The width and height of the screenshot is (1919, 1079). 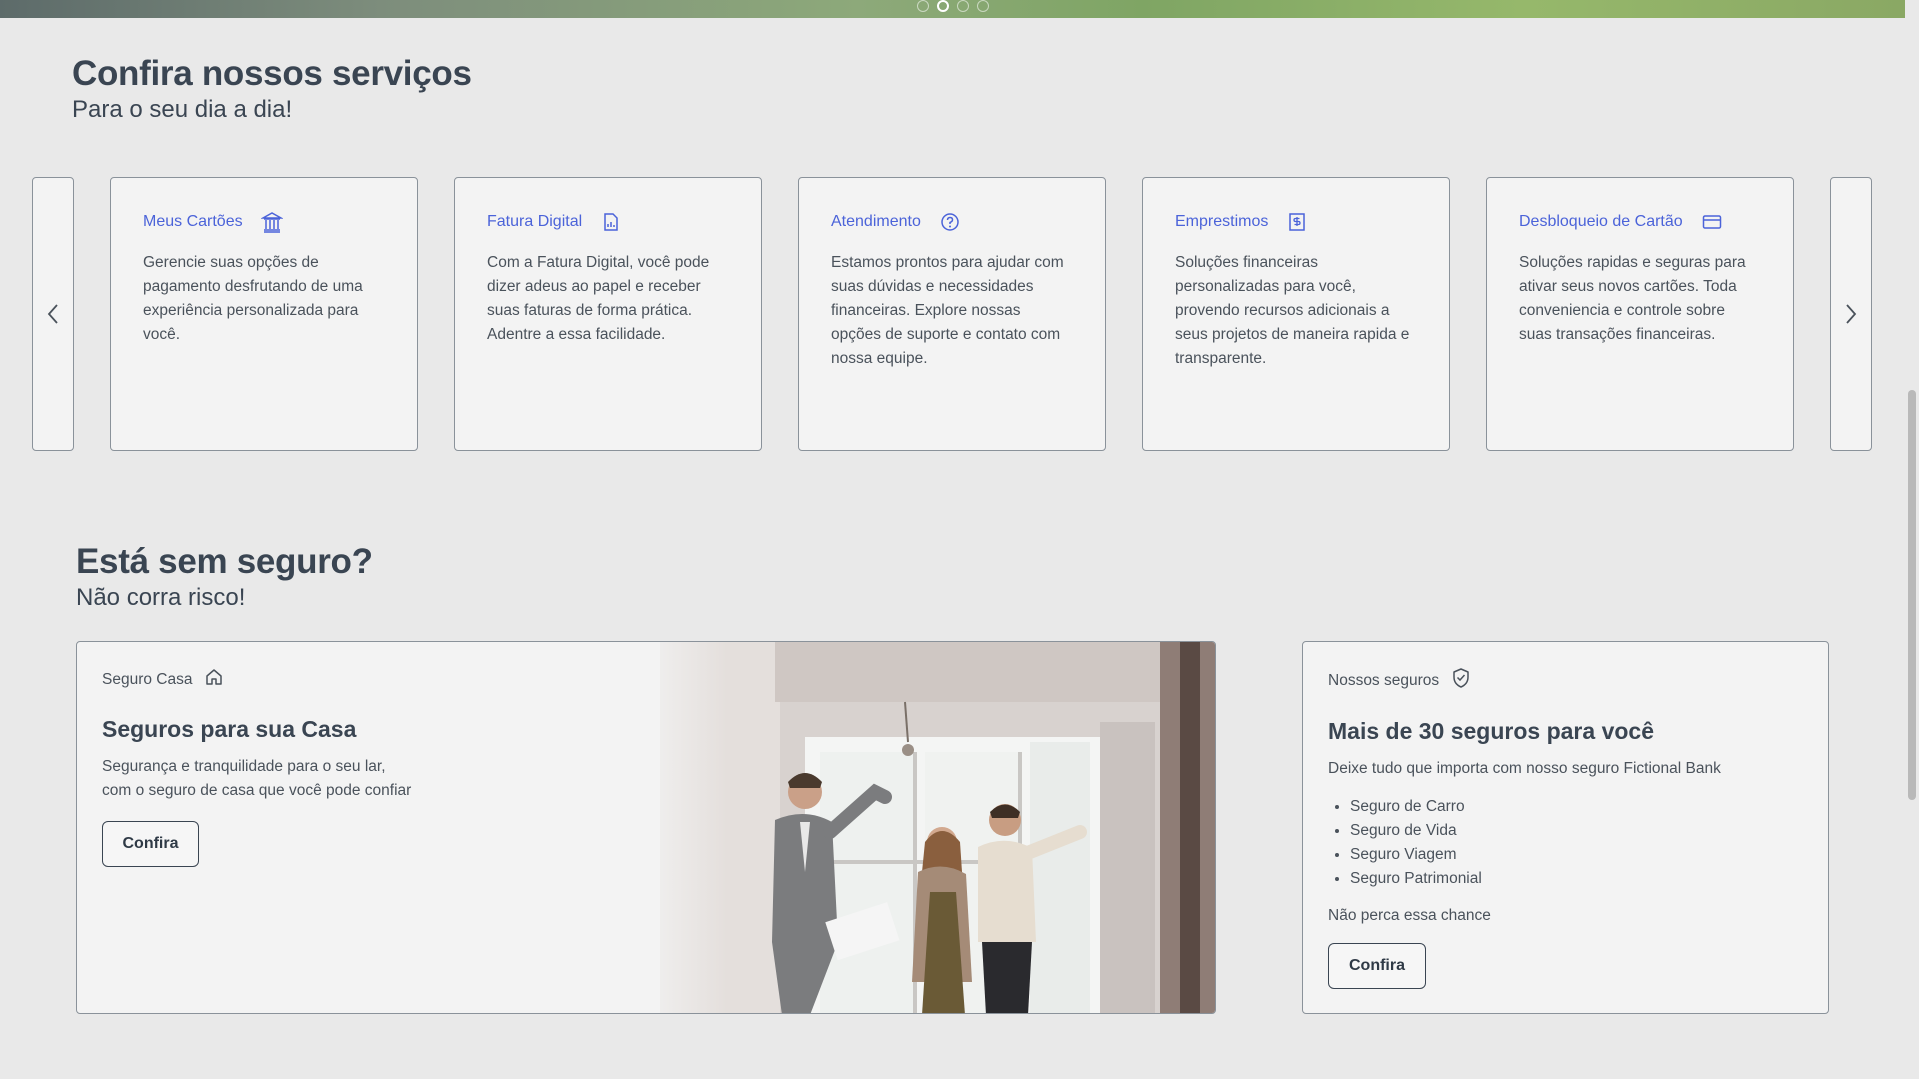 What do you see at coordinates (1297, 222) in the screenshot?
I see `money-bill-icon` at bounding box center [1297, 222].